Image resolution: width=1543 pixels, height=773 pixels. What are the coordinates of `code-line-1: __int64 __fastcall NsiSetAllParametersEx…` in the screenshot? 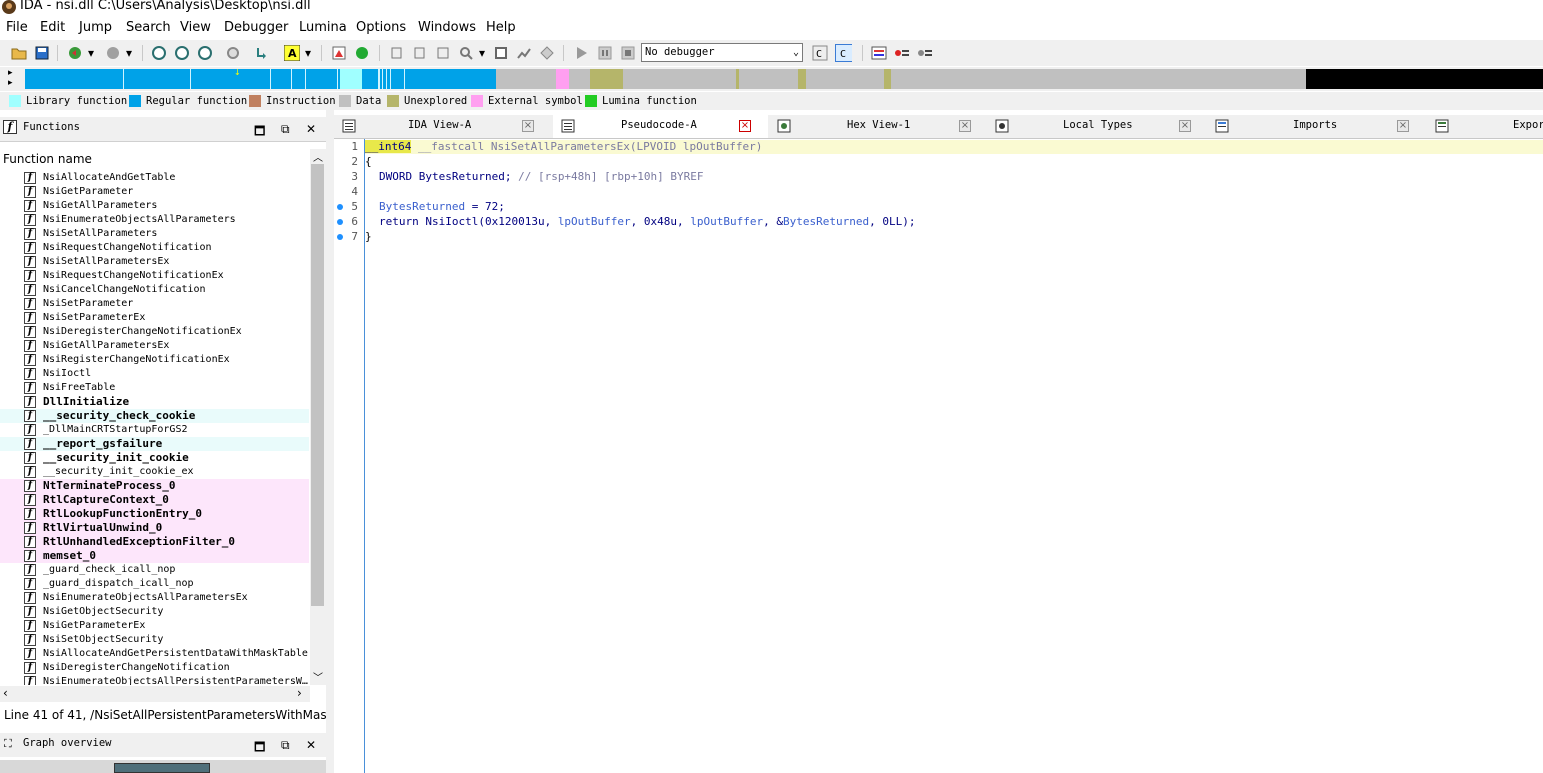 It's located at (563, 146).